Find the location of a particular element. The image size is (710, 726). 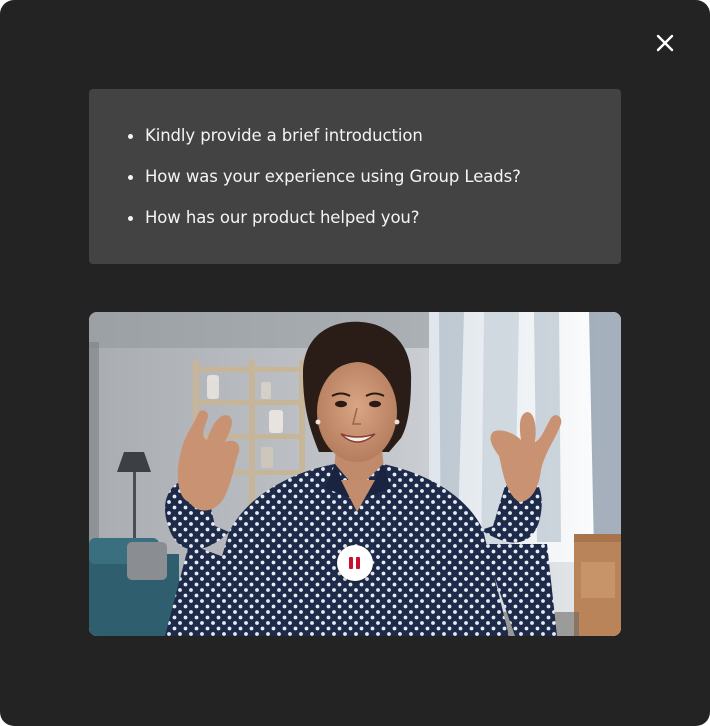

pause-button is located at coordinates (355, 563).